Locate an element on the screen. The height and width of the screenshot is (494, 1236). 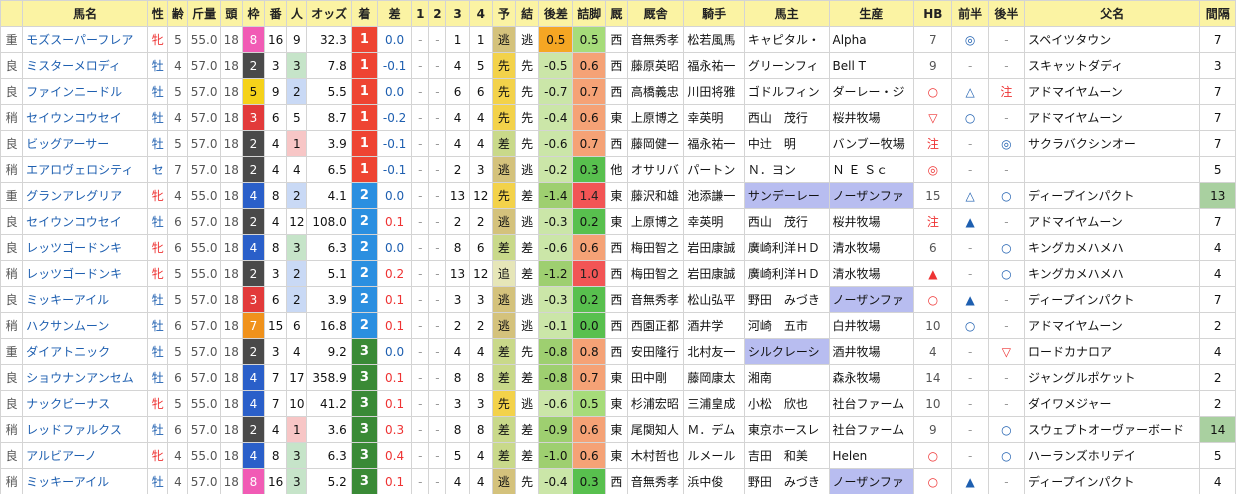
horse-name-cell: ダイアトニック is located at coordinates (85, 351).